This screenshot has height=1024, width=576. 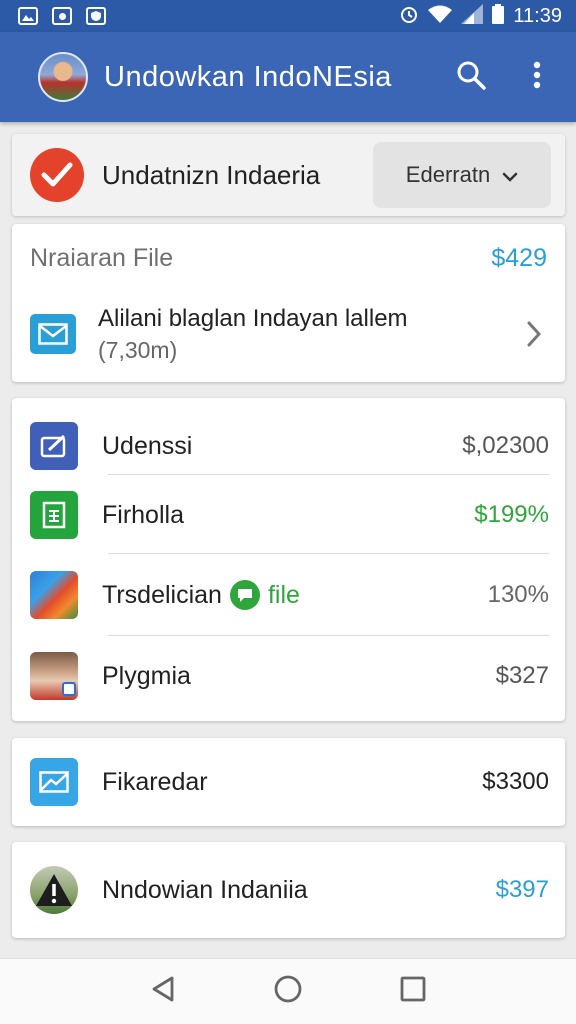 What do you see at coordinates (138, 349) in the screenshot?
I see `file-item-subtitle: (7,30m)` at bounding box center [138, 349].